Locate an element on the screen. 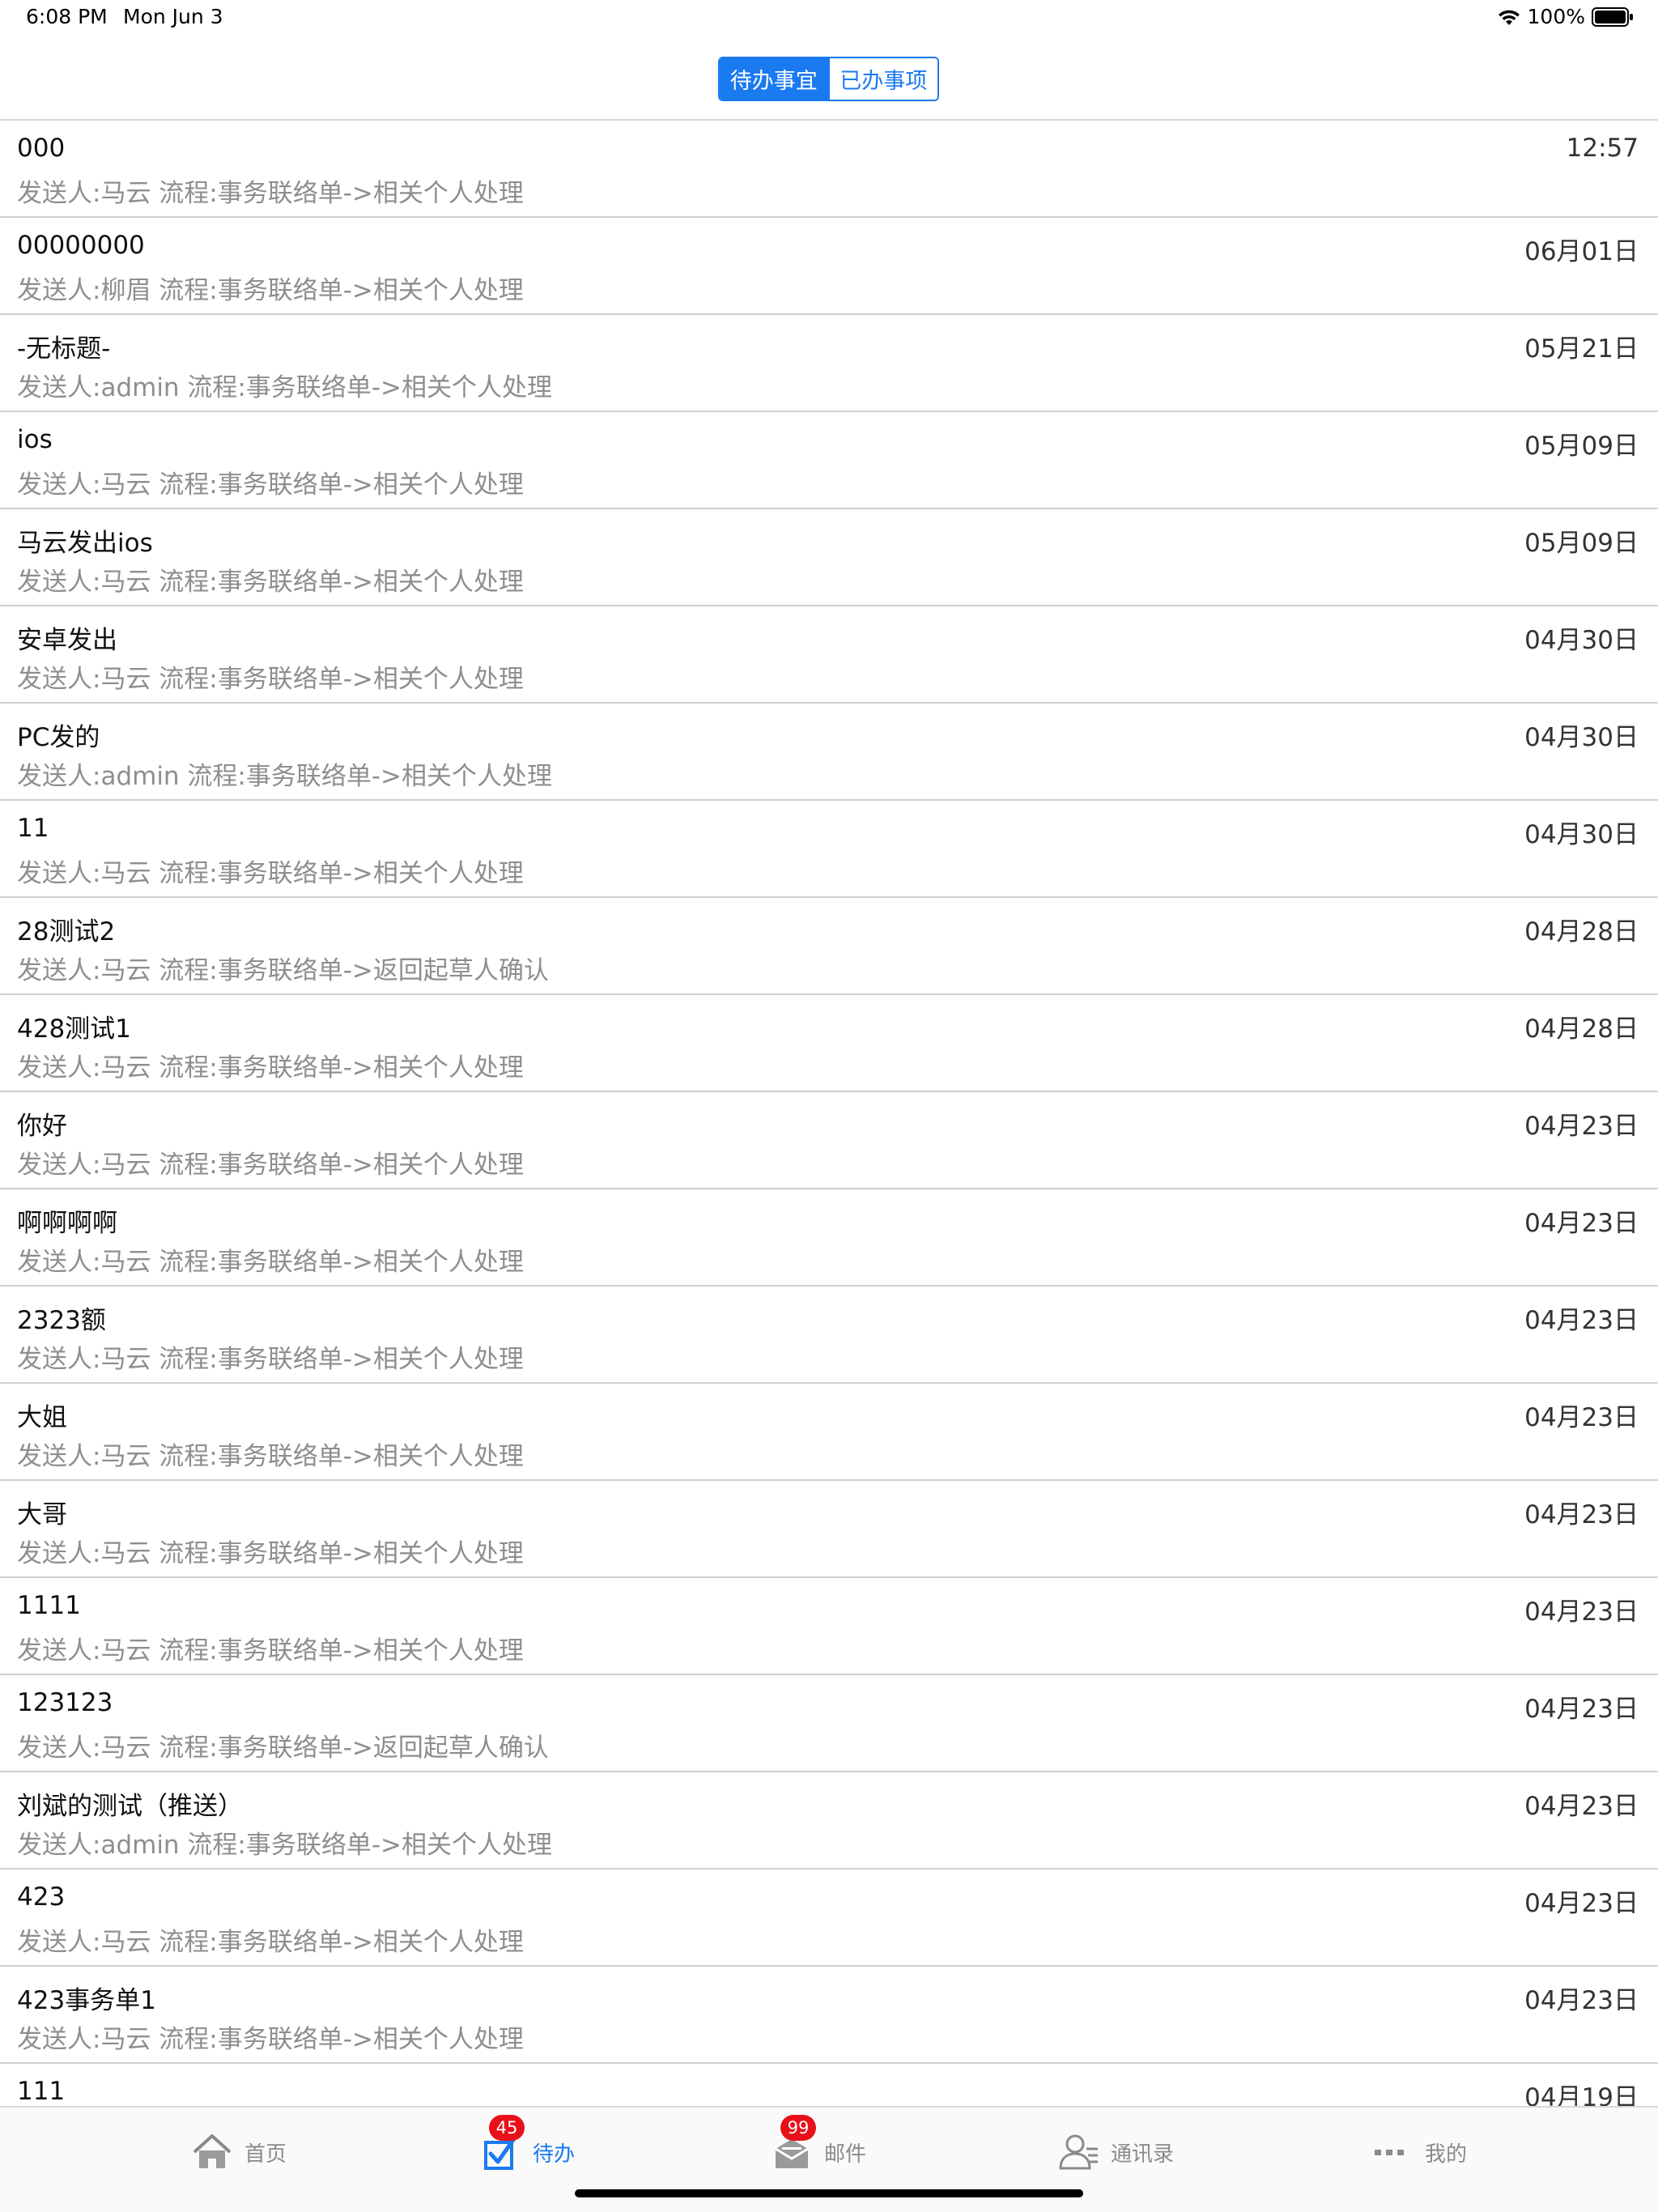 The image size is (1658, 2212). segment-done: 已办事项 is located at coordinates (882, 79).